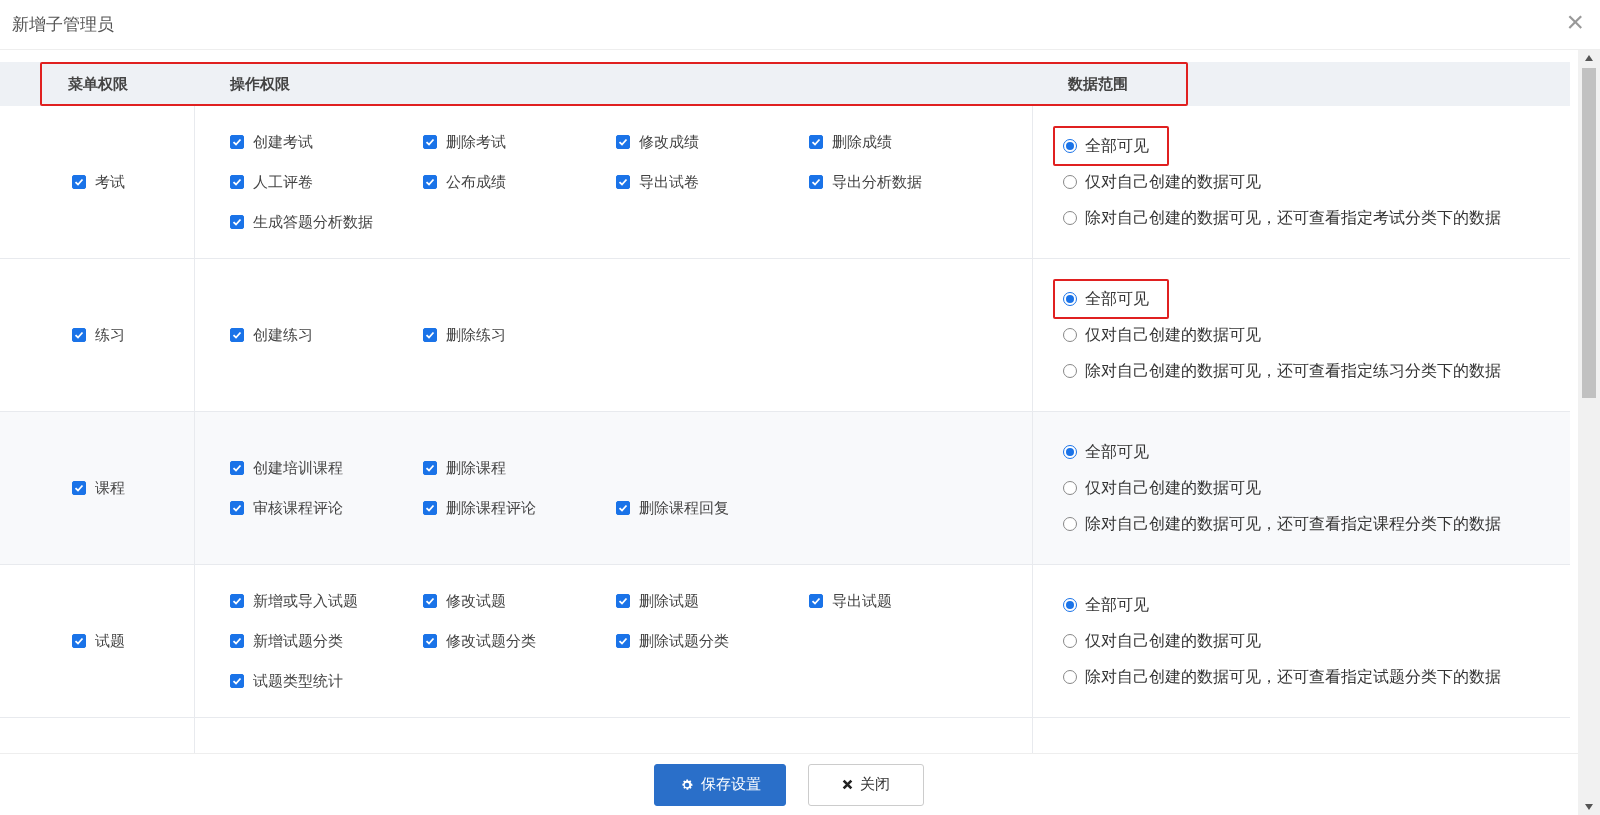  I want to click on permission-checkbox: 人工评卷, so click(271, 182).